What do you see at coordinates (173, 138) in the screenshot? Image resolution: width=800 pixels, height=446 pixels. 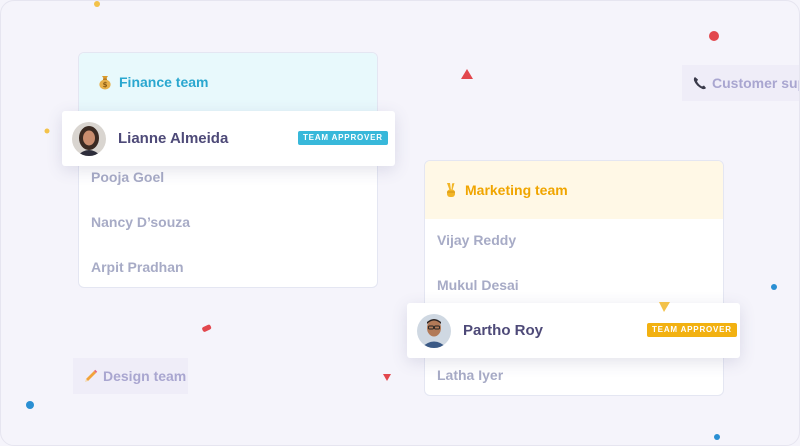 I see `approver-name: Lianne Almeida` at bounding box center [173, 138].